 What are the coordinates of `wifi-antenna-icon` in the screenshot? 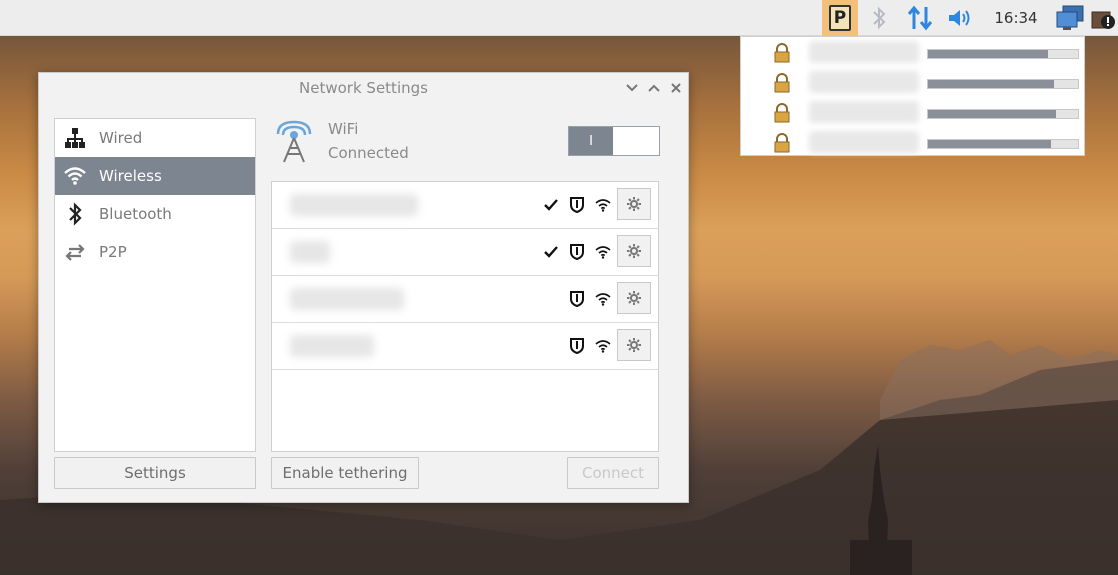 It's located at (294, 141).